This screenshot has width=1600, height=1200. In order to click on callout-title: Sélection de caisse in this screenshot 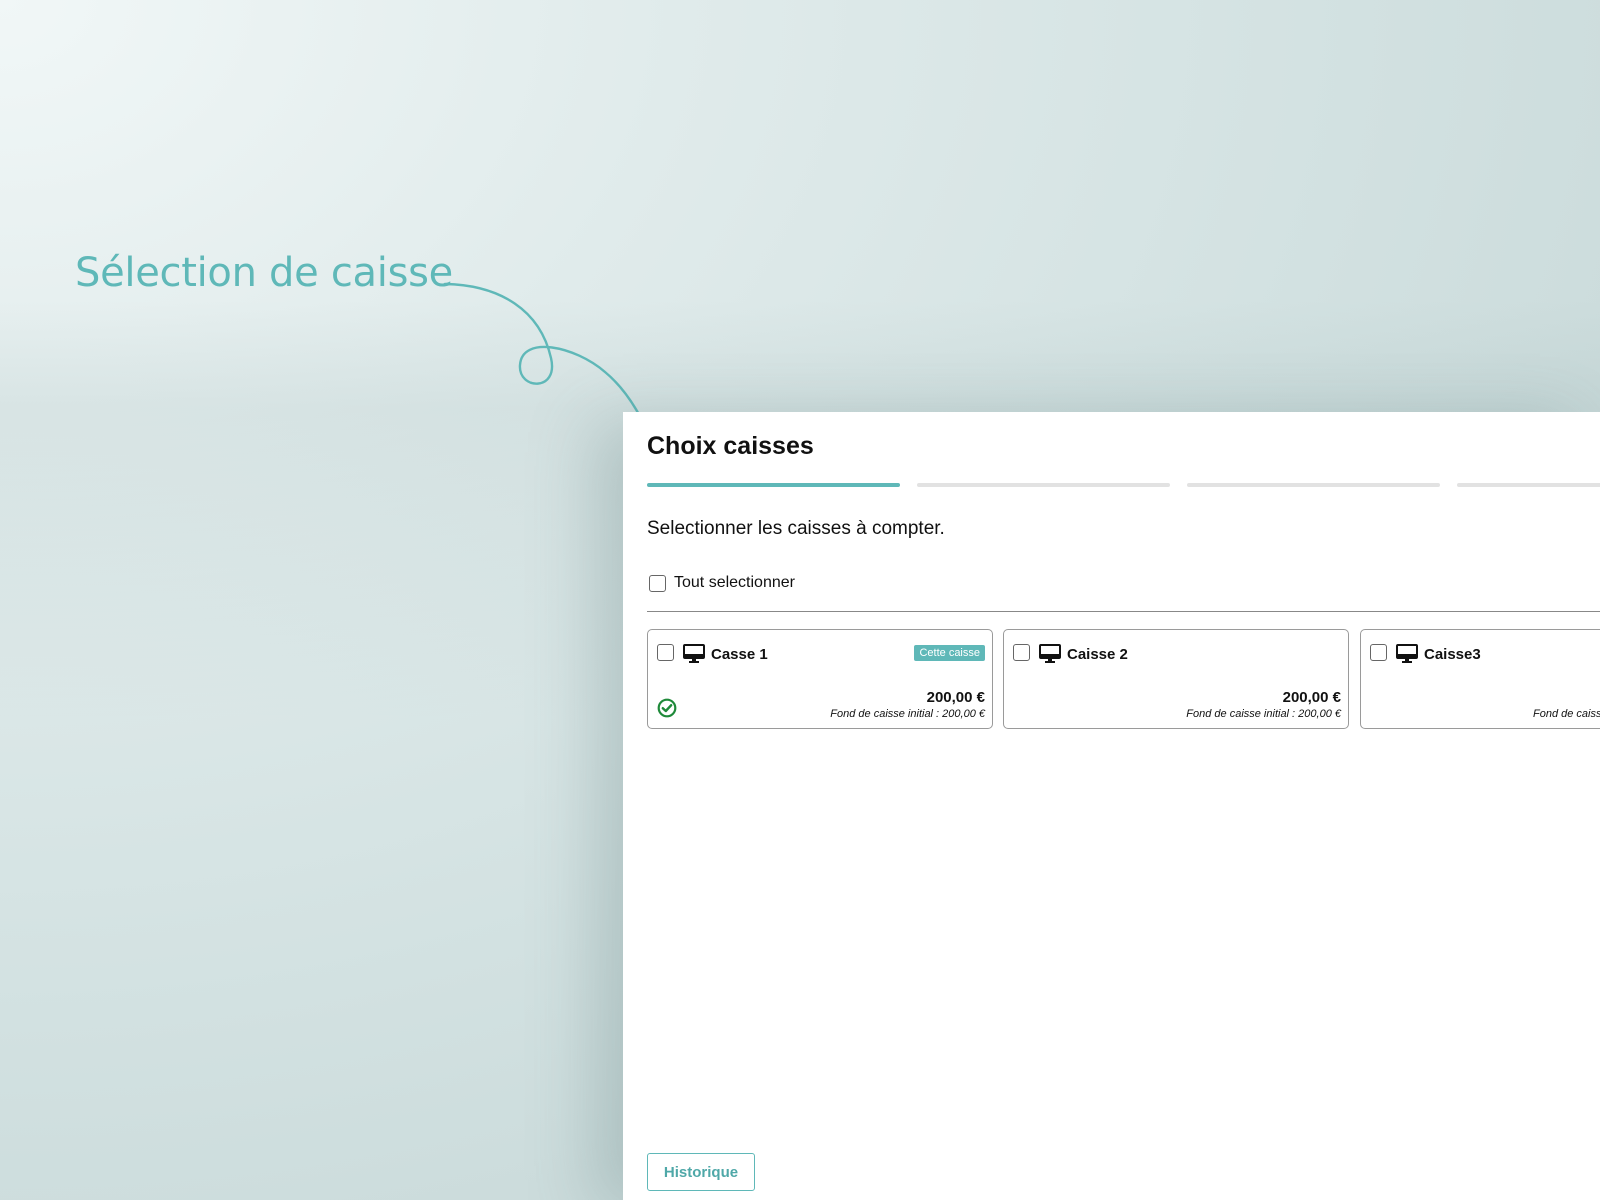, I will do `click(264, 273)`.